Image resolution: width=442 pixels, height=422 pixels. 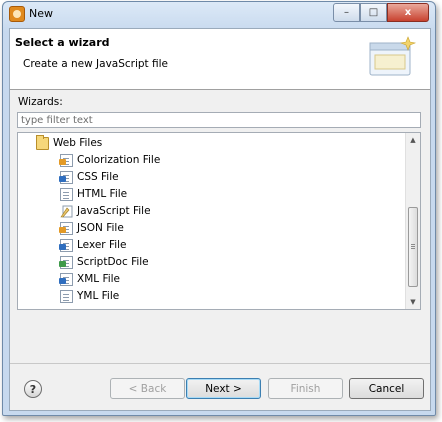 I want to click on scrollbar-thumb, so click(x=413, y=247).